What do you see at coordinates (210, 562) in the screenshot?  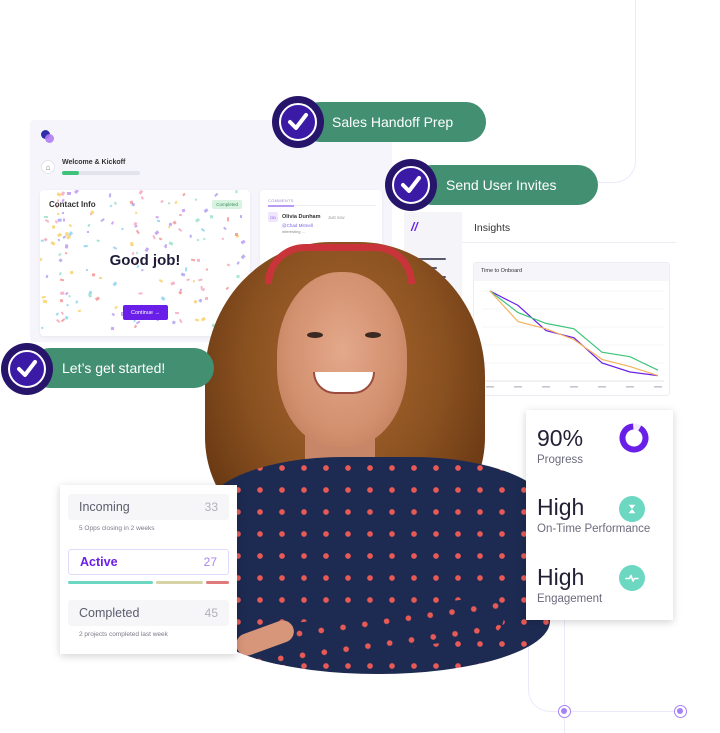 I see `row-count: 27` at bounding box center [210, 562].